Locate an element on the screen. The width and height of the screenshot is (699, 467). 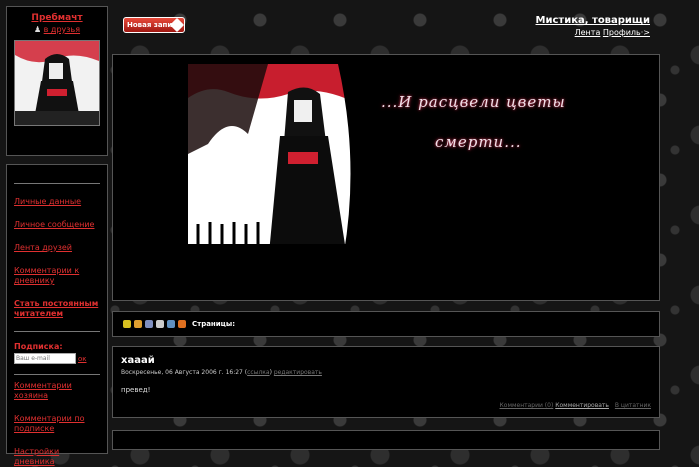
menu-subscription-comments: Комментарии по подписке is located at coordinates (57, 424).